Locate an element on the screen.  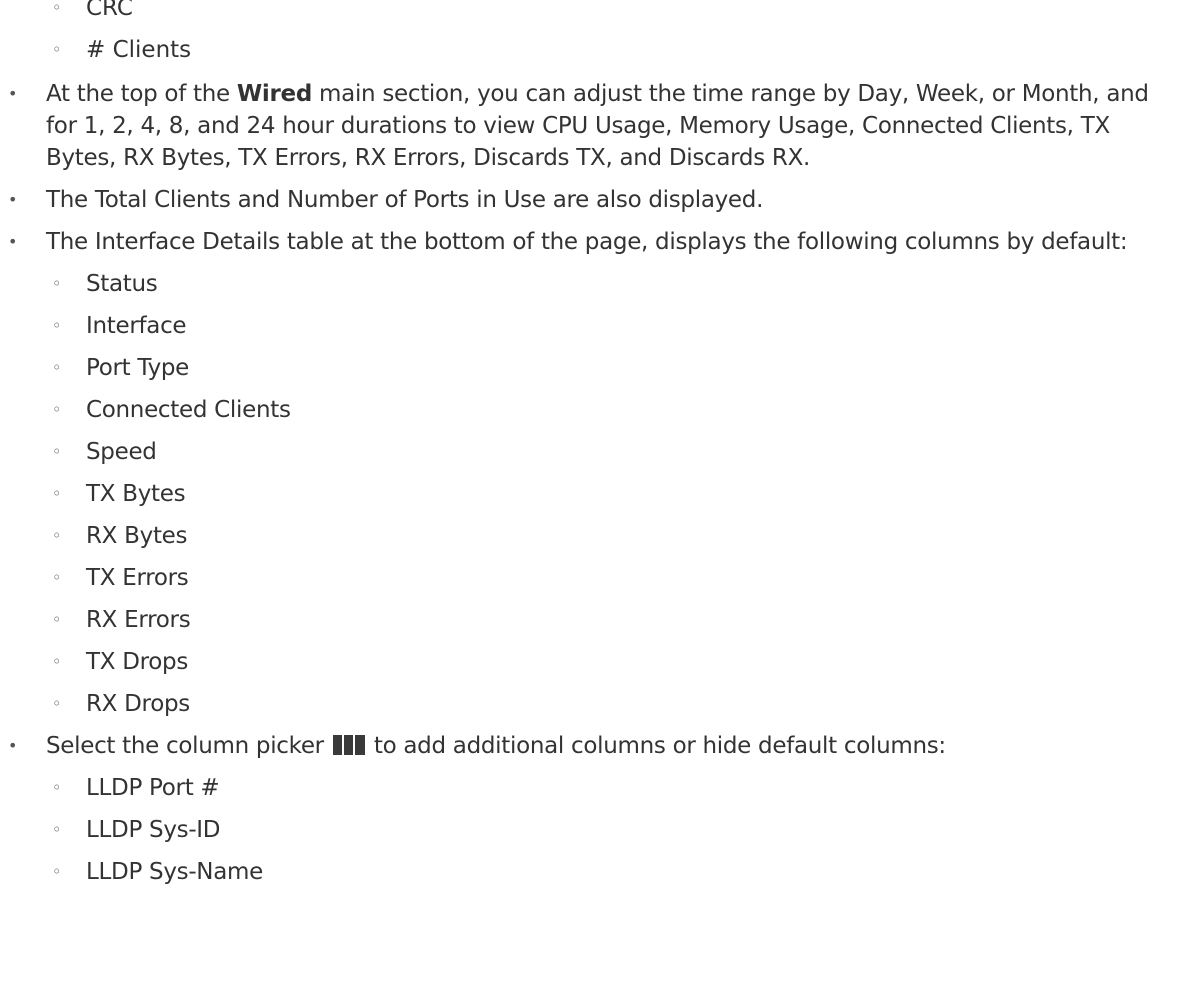
column-picker-icon is located at coordinates (348, 745).